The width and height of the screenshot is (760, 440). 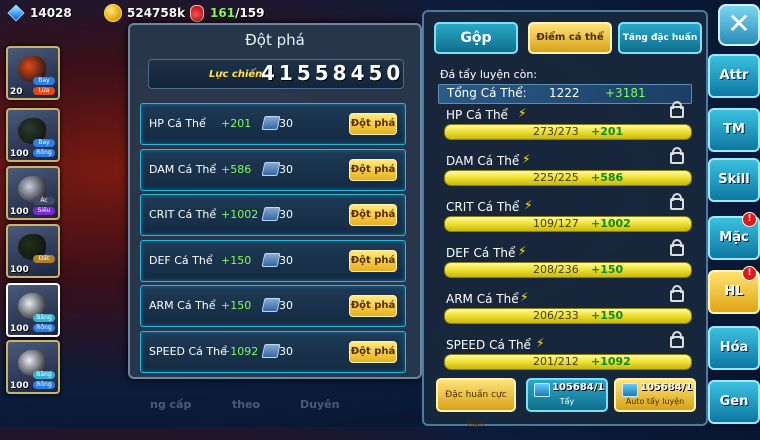 I want to click on stat-value: 273/273, so click(x=556, y=131).